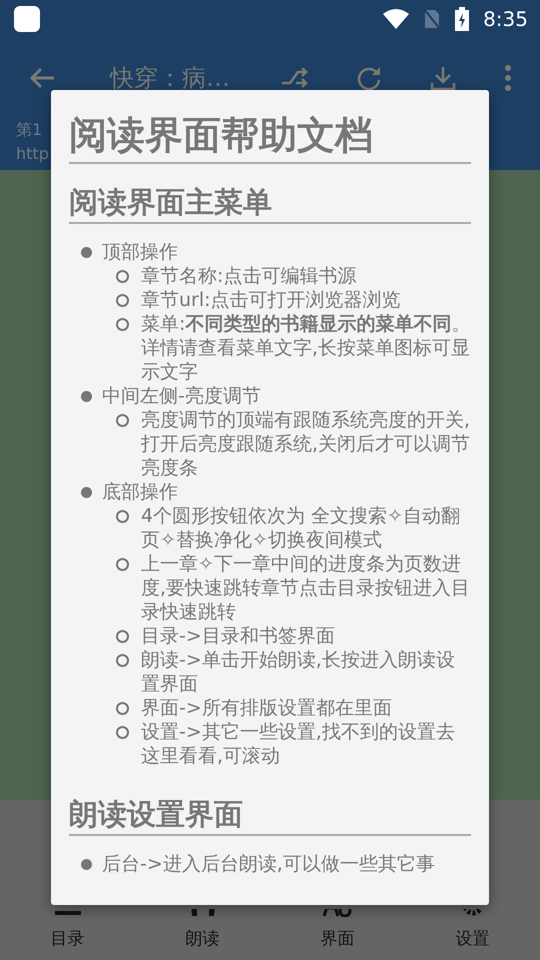  I want to click on list-item-text: 亮度调节的顶端有跟随系统亮度的开关,打开后亮度跟随系统,关闭后才可以调节亮度条, so click(306, 444).